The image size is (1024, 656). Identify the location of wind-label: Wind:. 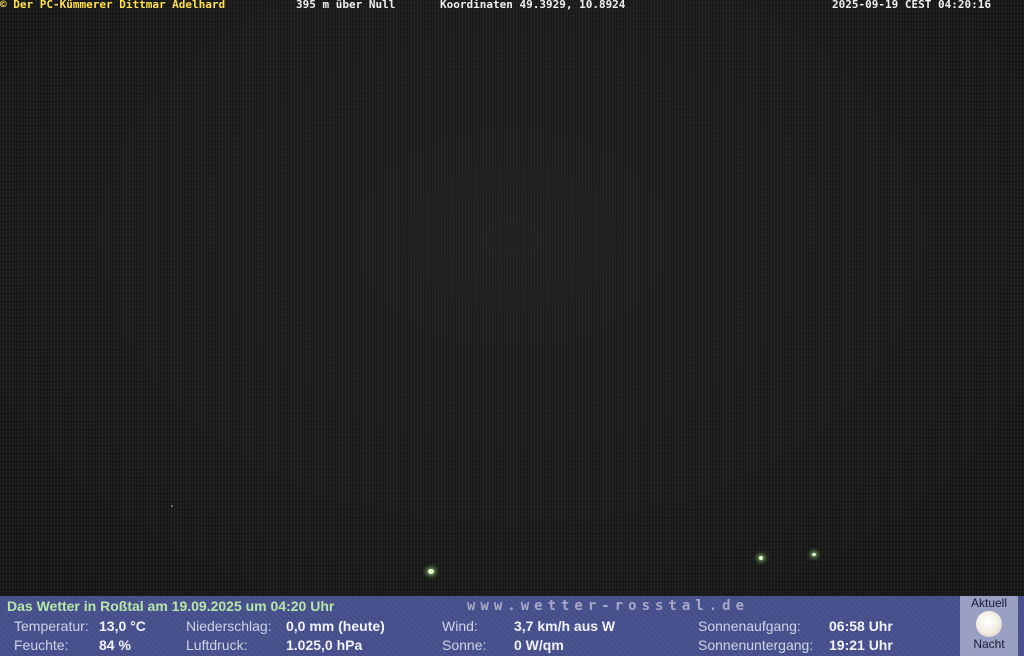
(460, 626).